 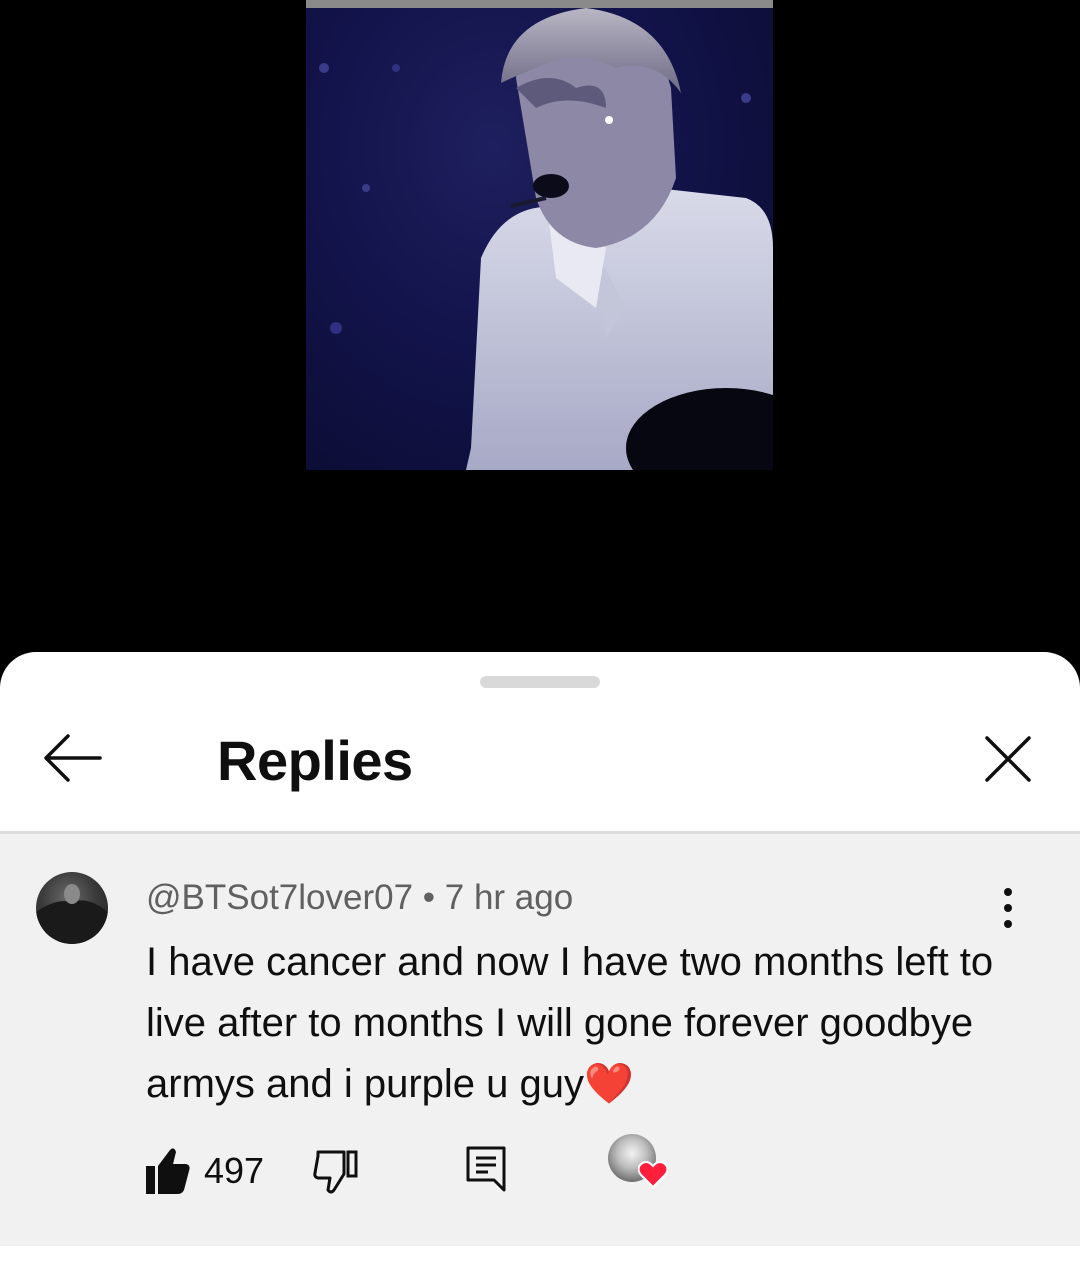 What do you see at coordinates (609, 1084) in the screenshot?
I see `red-heart-emoji: ❤️` at bounding box center [609, 1084].